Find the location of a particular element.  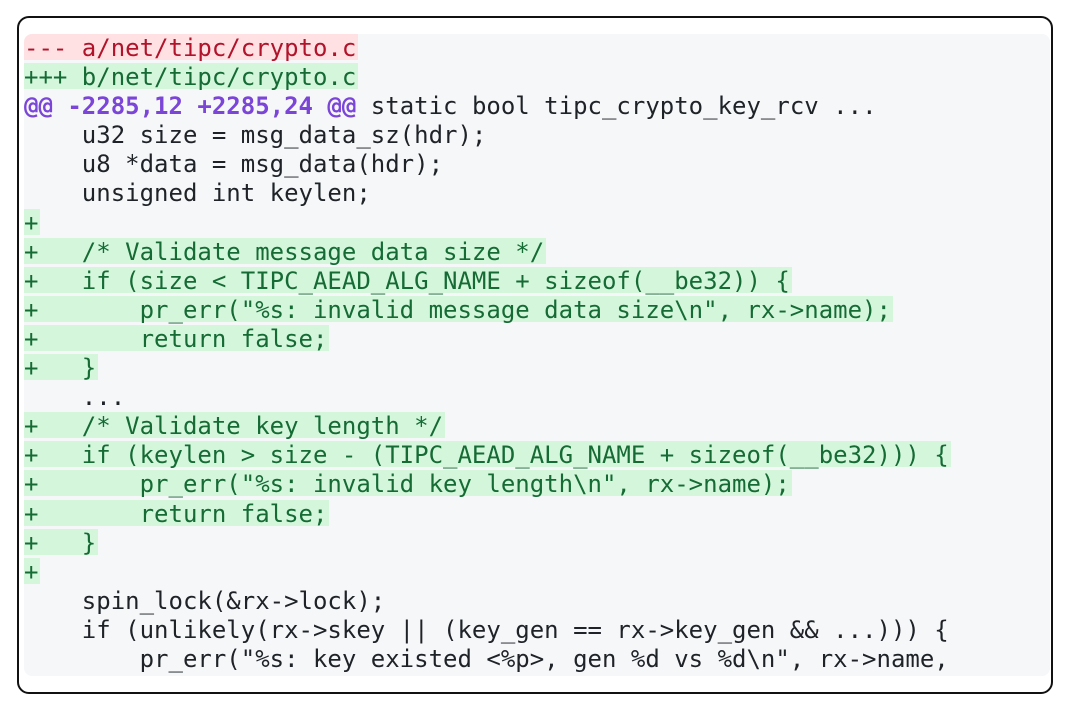

diff-line-context: unsigned int keylen; is located at coordinates (197, 193).